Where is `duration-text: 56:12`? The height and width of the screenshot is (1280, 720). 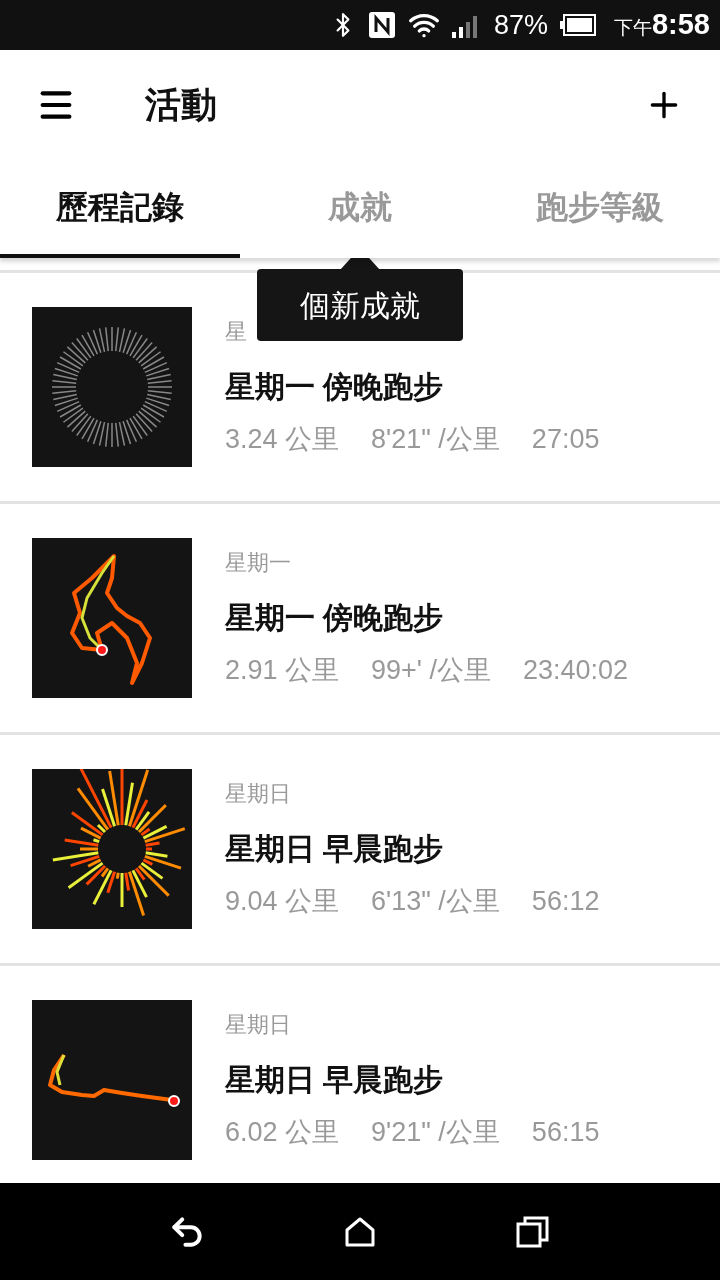 duration-text: 56:12 is located at coordinates (565, 901).